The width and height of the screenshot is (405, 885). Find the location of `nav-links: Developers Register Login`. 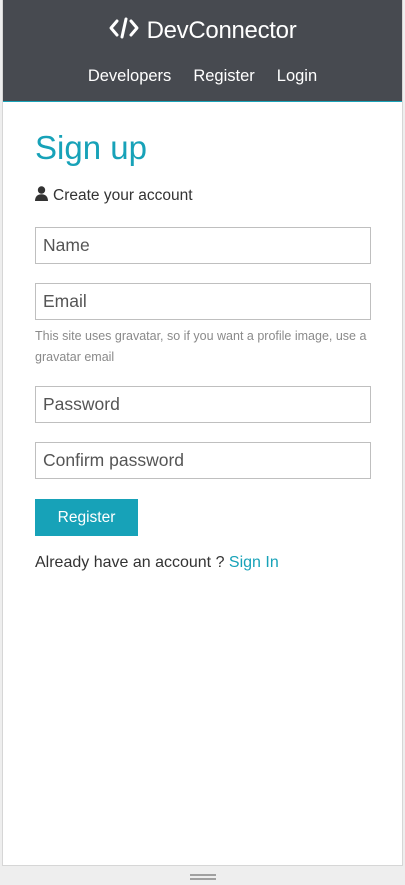

nav-links: Developers Register Login is located at coordinates (202, 76).